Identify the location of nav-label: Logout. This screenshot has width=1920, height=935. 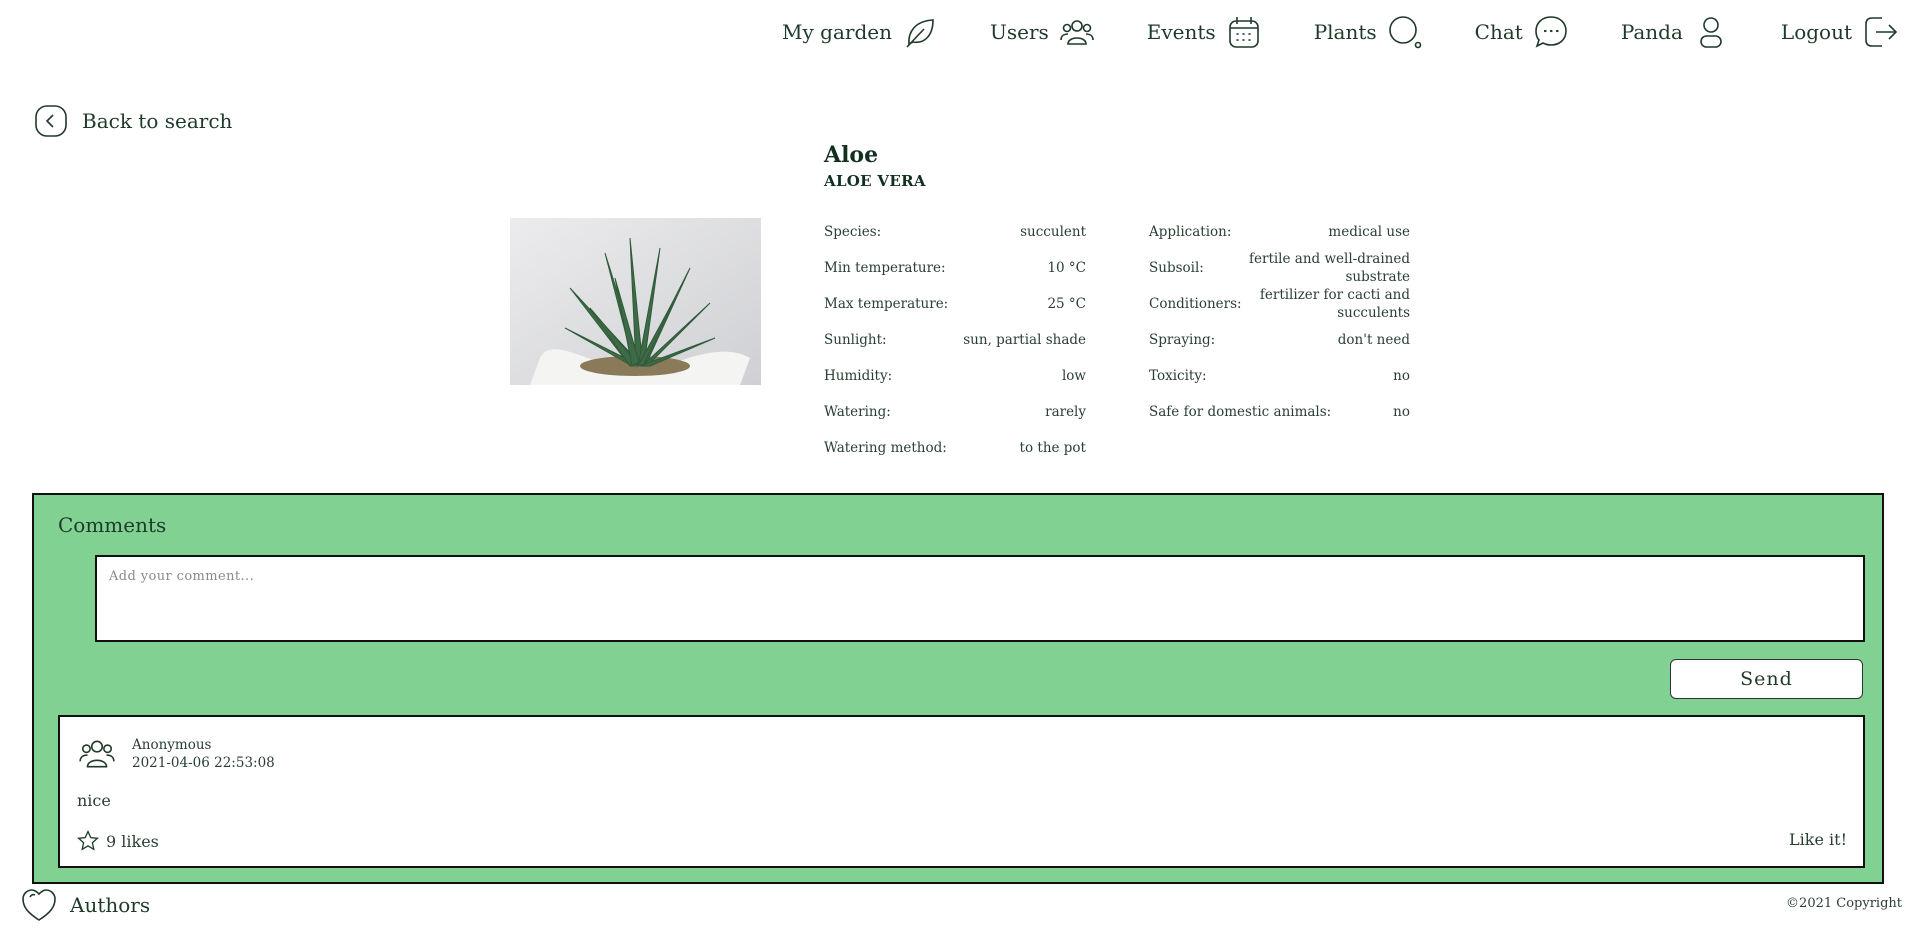
(1816, 32).